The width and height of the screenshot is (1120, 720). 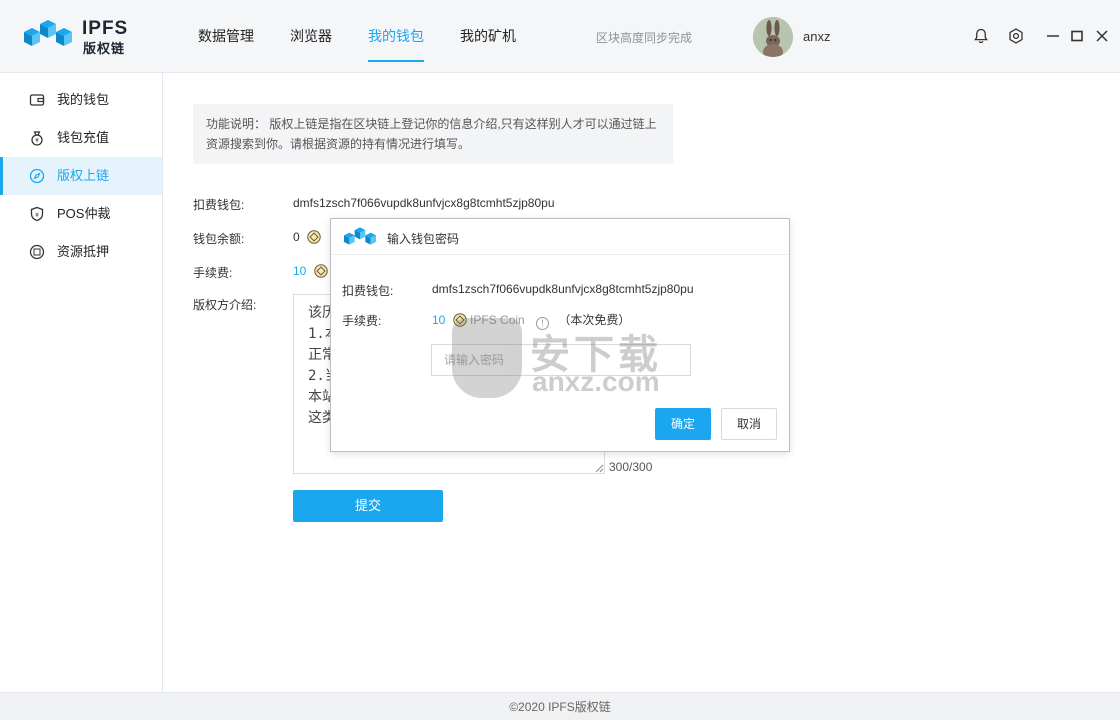 I want to click on sidebar-item-label: 版权上链, so click(x=83, y=175).